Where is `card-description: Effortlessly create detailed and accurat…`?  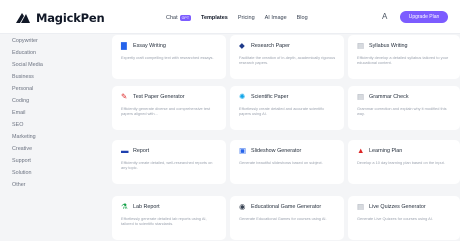
card-description: Effortlessly create detailed and accurat… is located at coordinates (282, 111).